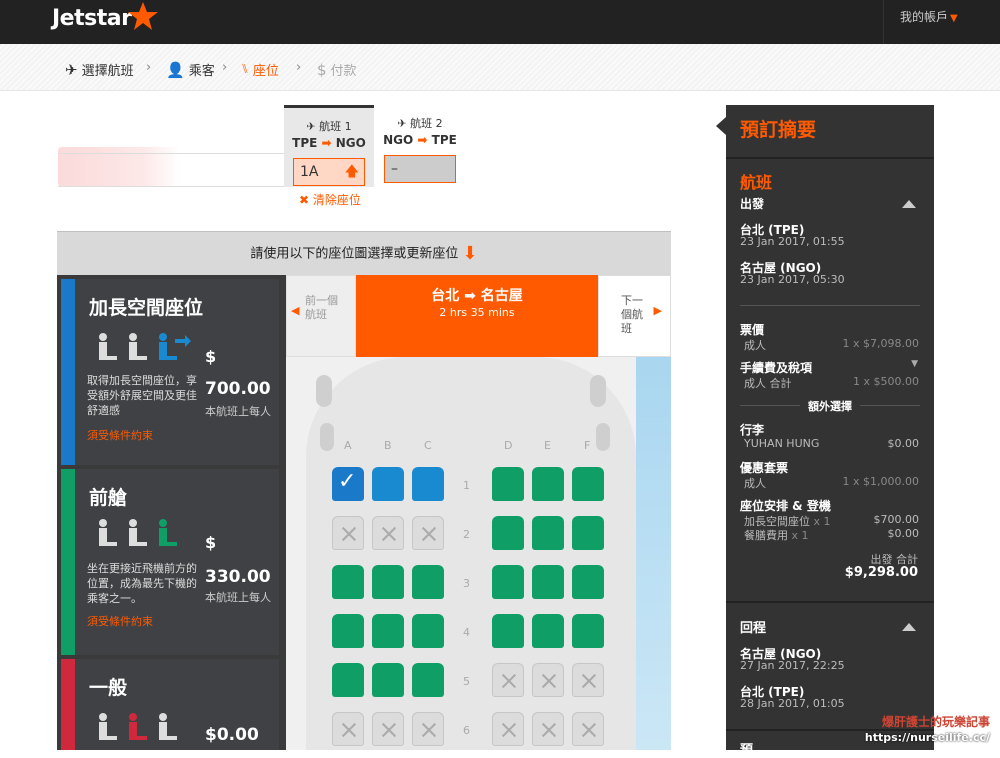  I want to click on seat-4e, so click(548, 631).